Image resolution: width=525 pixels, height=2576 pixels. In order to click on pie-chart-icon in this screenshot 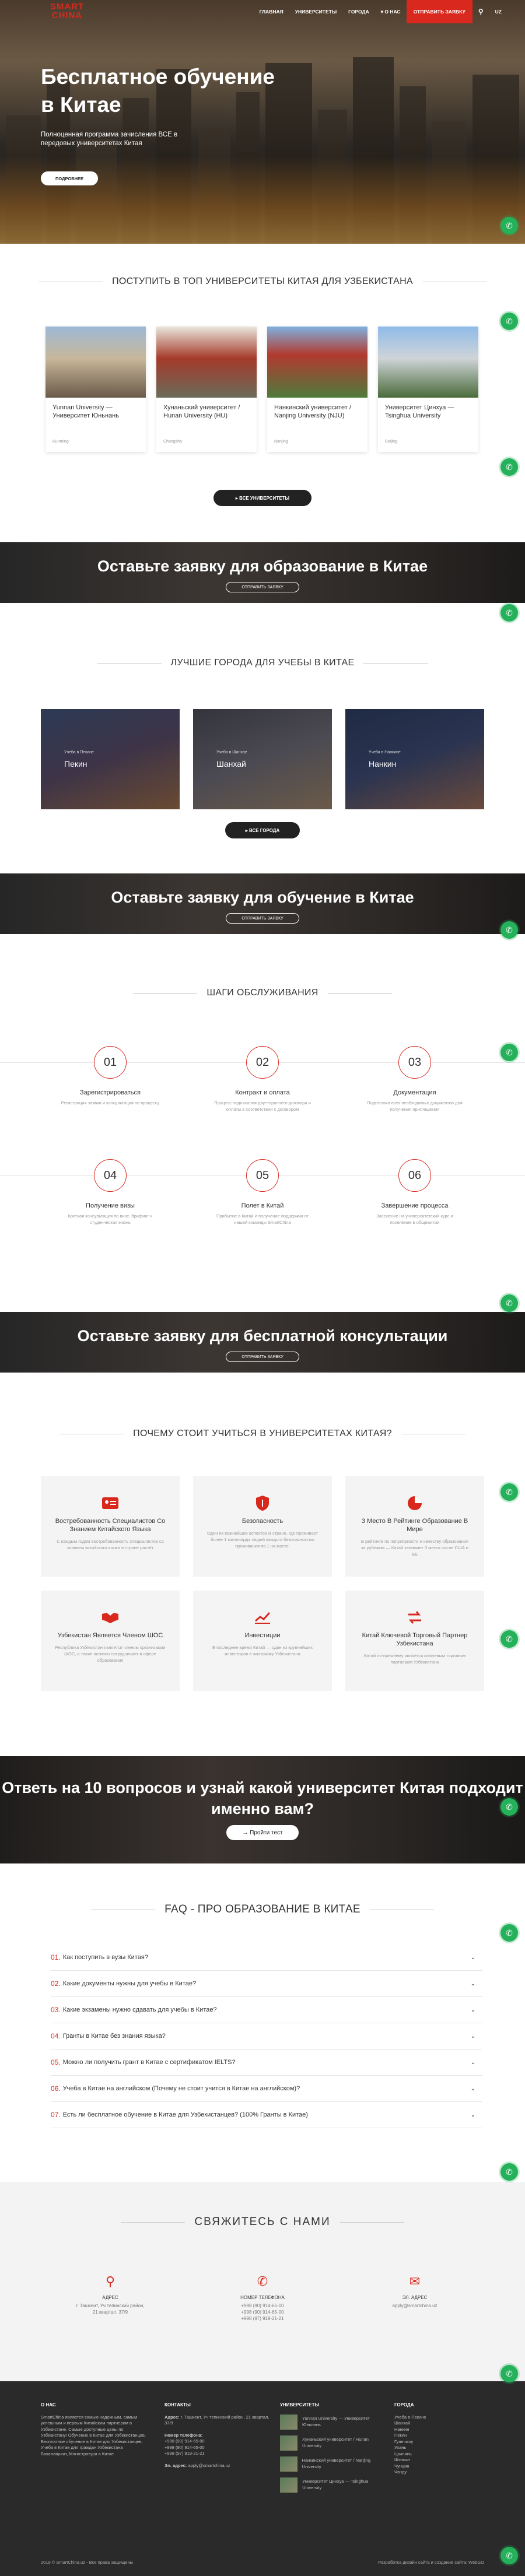, I will do `click(414, 1503)`.